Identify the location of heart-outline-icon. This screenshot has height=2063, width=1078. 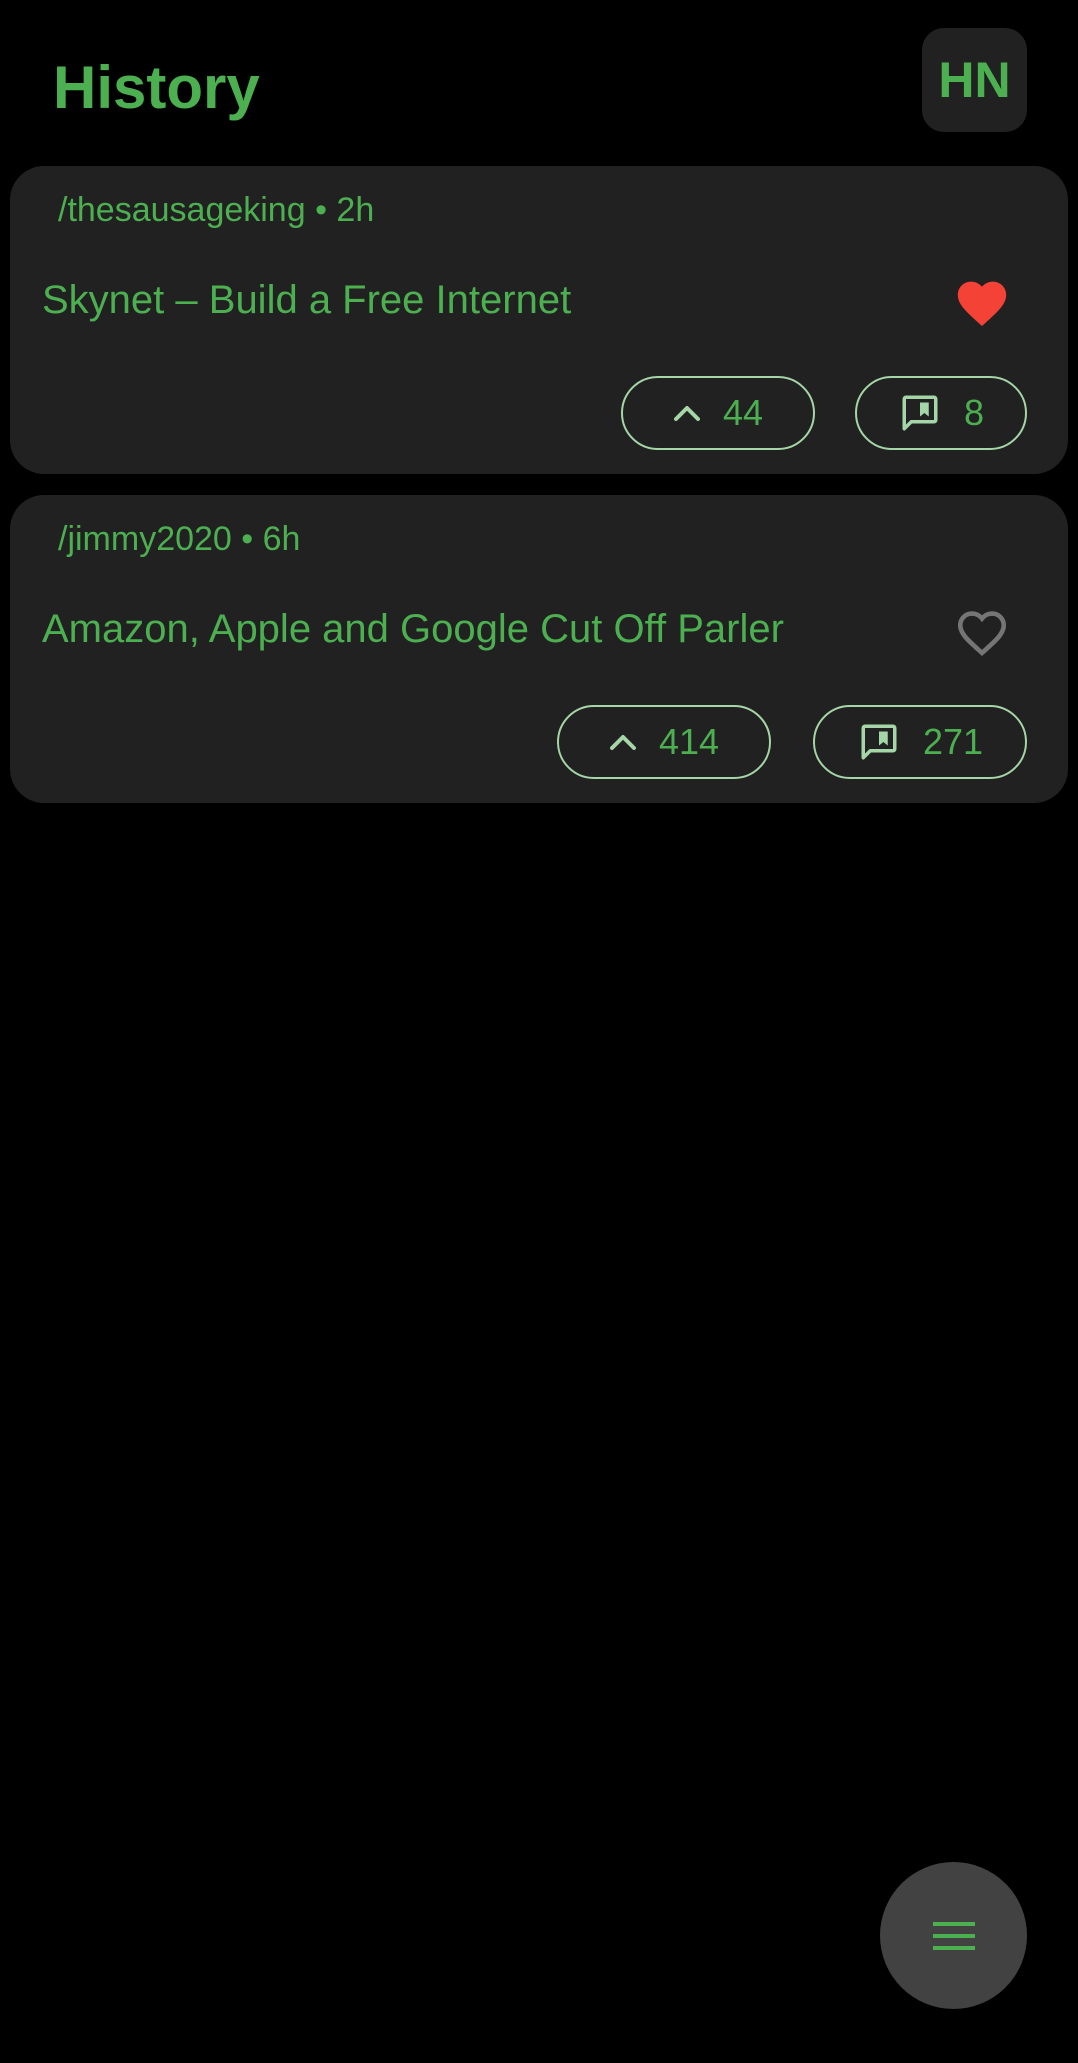
(982, 634).